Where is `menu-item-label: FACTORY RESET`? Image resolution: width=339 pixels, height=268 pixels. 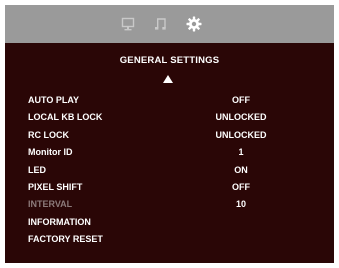 menu-item-label: FACTORY RESET is located at coordinates (65, 239).